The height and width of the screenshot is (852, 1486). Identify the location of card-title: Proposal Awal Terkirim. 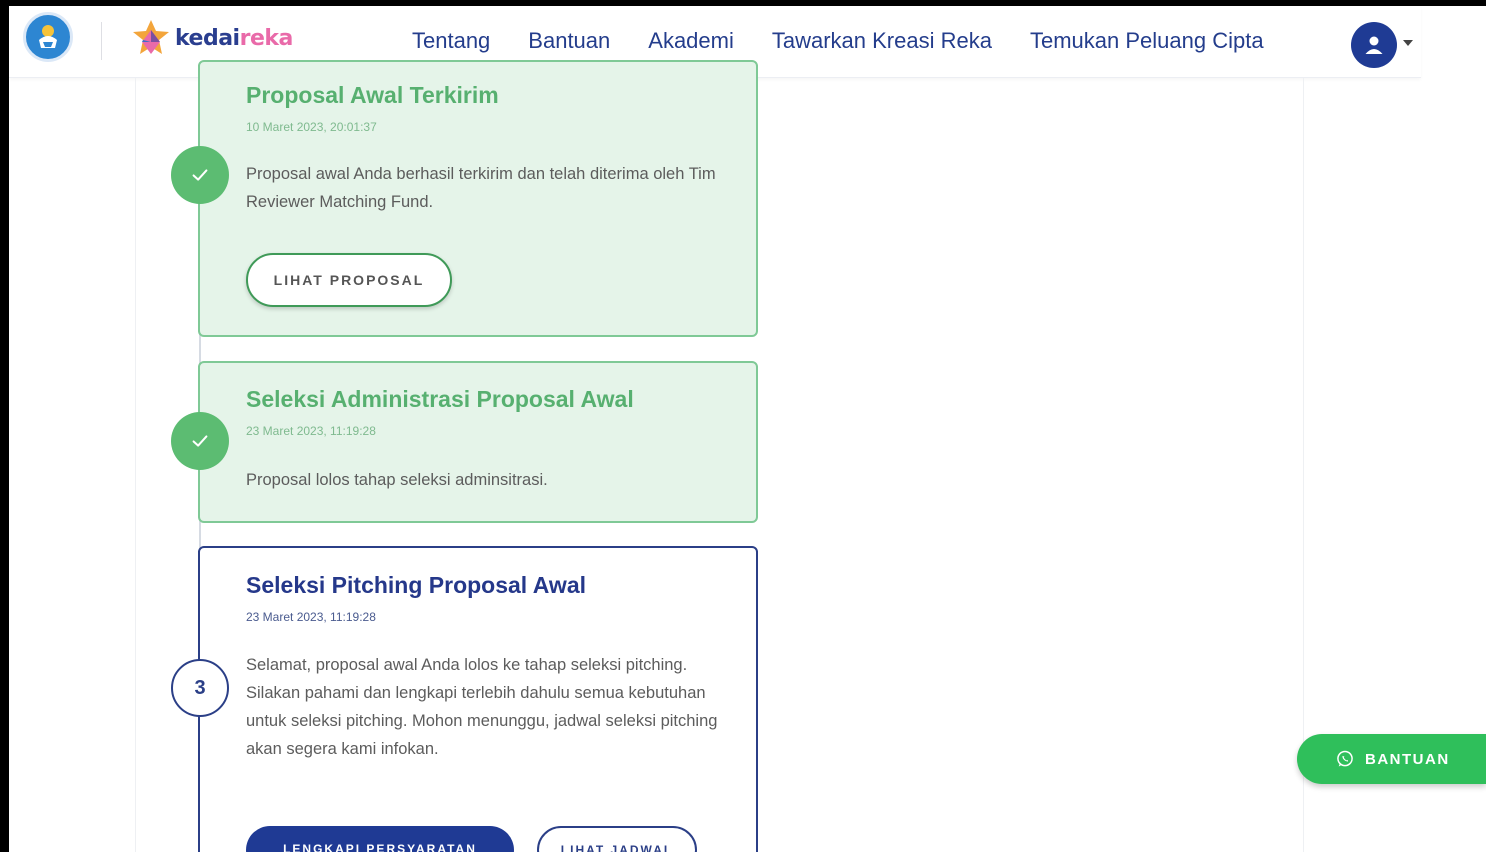
(372, 95).